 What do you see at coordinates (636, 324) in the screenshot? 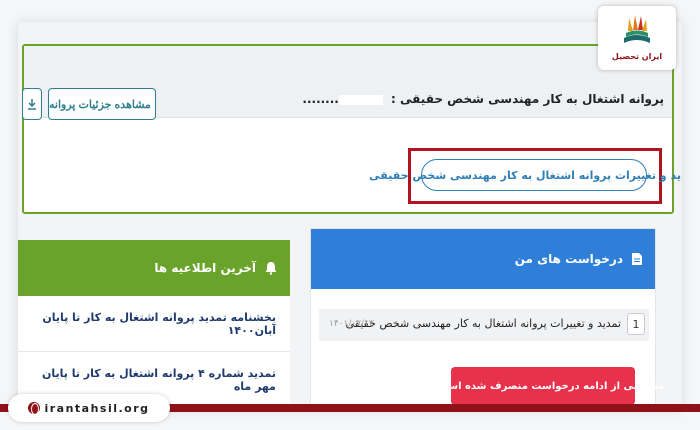
I see `request-number: 1` at bounding box center [636, 324].